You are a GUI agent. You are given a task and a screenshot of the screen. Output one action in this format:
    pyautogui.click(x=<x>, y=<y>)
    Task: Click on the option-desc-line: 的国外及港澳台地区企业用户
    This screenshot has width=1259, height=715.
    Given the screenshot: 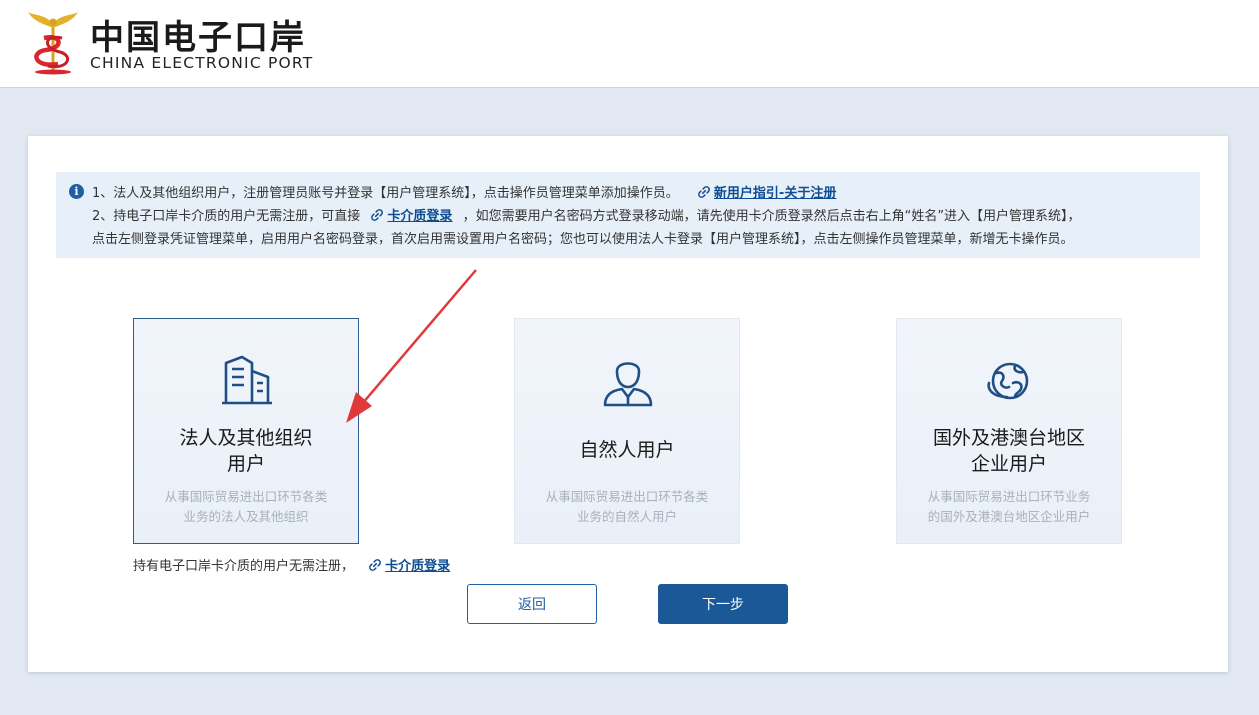 What is the action you would take?
    pyautogui.click(x=1009, y=516)
    